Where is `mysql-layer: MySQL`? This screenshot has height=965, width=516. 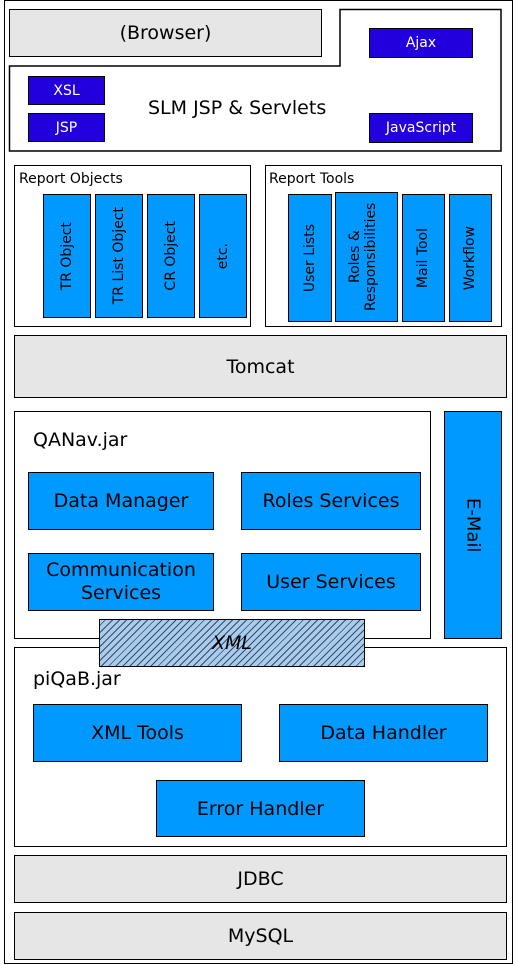
mysql-layer: MySQL is located at coordinates (260, 936).